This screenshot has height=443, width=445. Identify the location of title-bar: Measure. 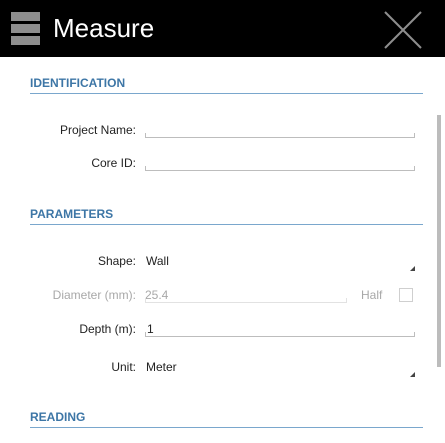
(222, 28).